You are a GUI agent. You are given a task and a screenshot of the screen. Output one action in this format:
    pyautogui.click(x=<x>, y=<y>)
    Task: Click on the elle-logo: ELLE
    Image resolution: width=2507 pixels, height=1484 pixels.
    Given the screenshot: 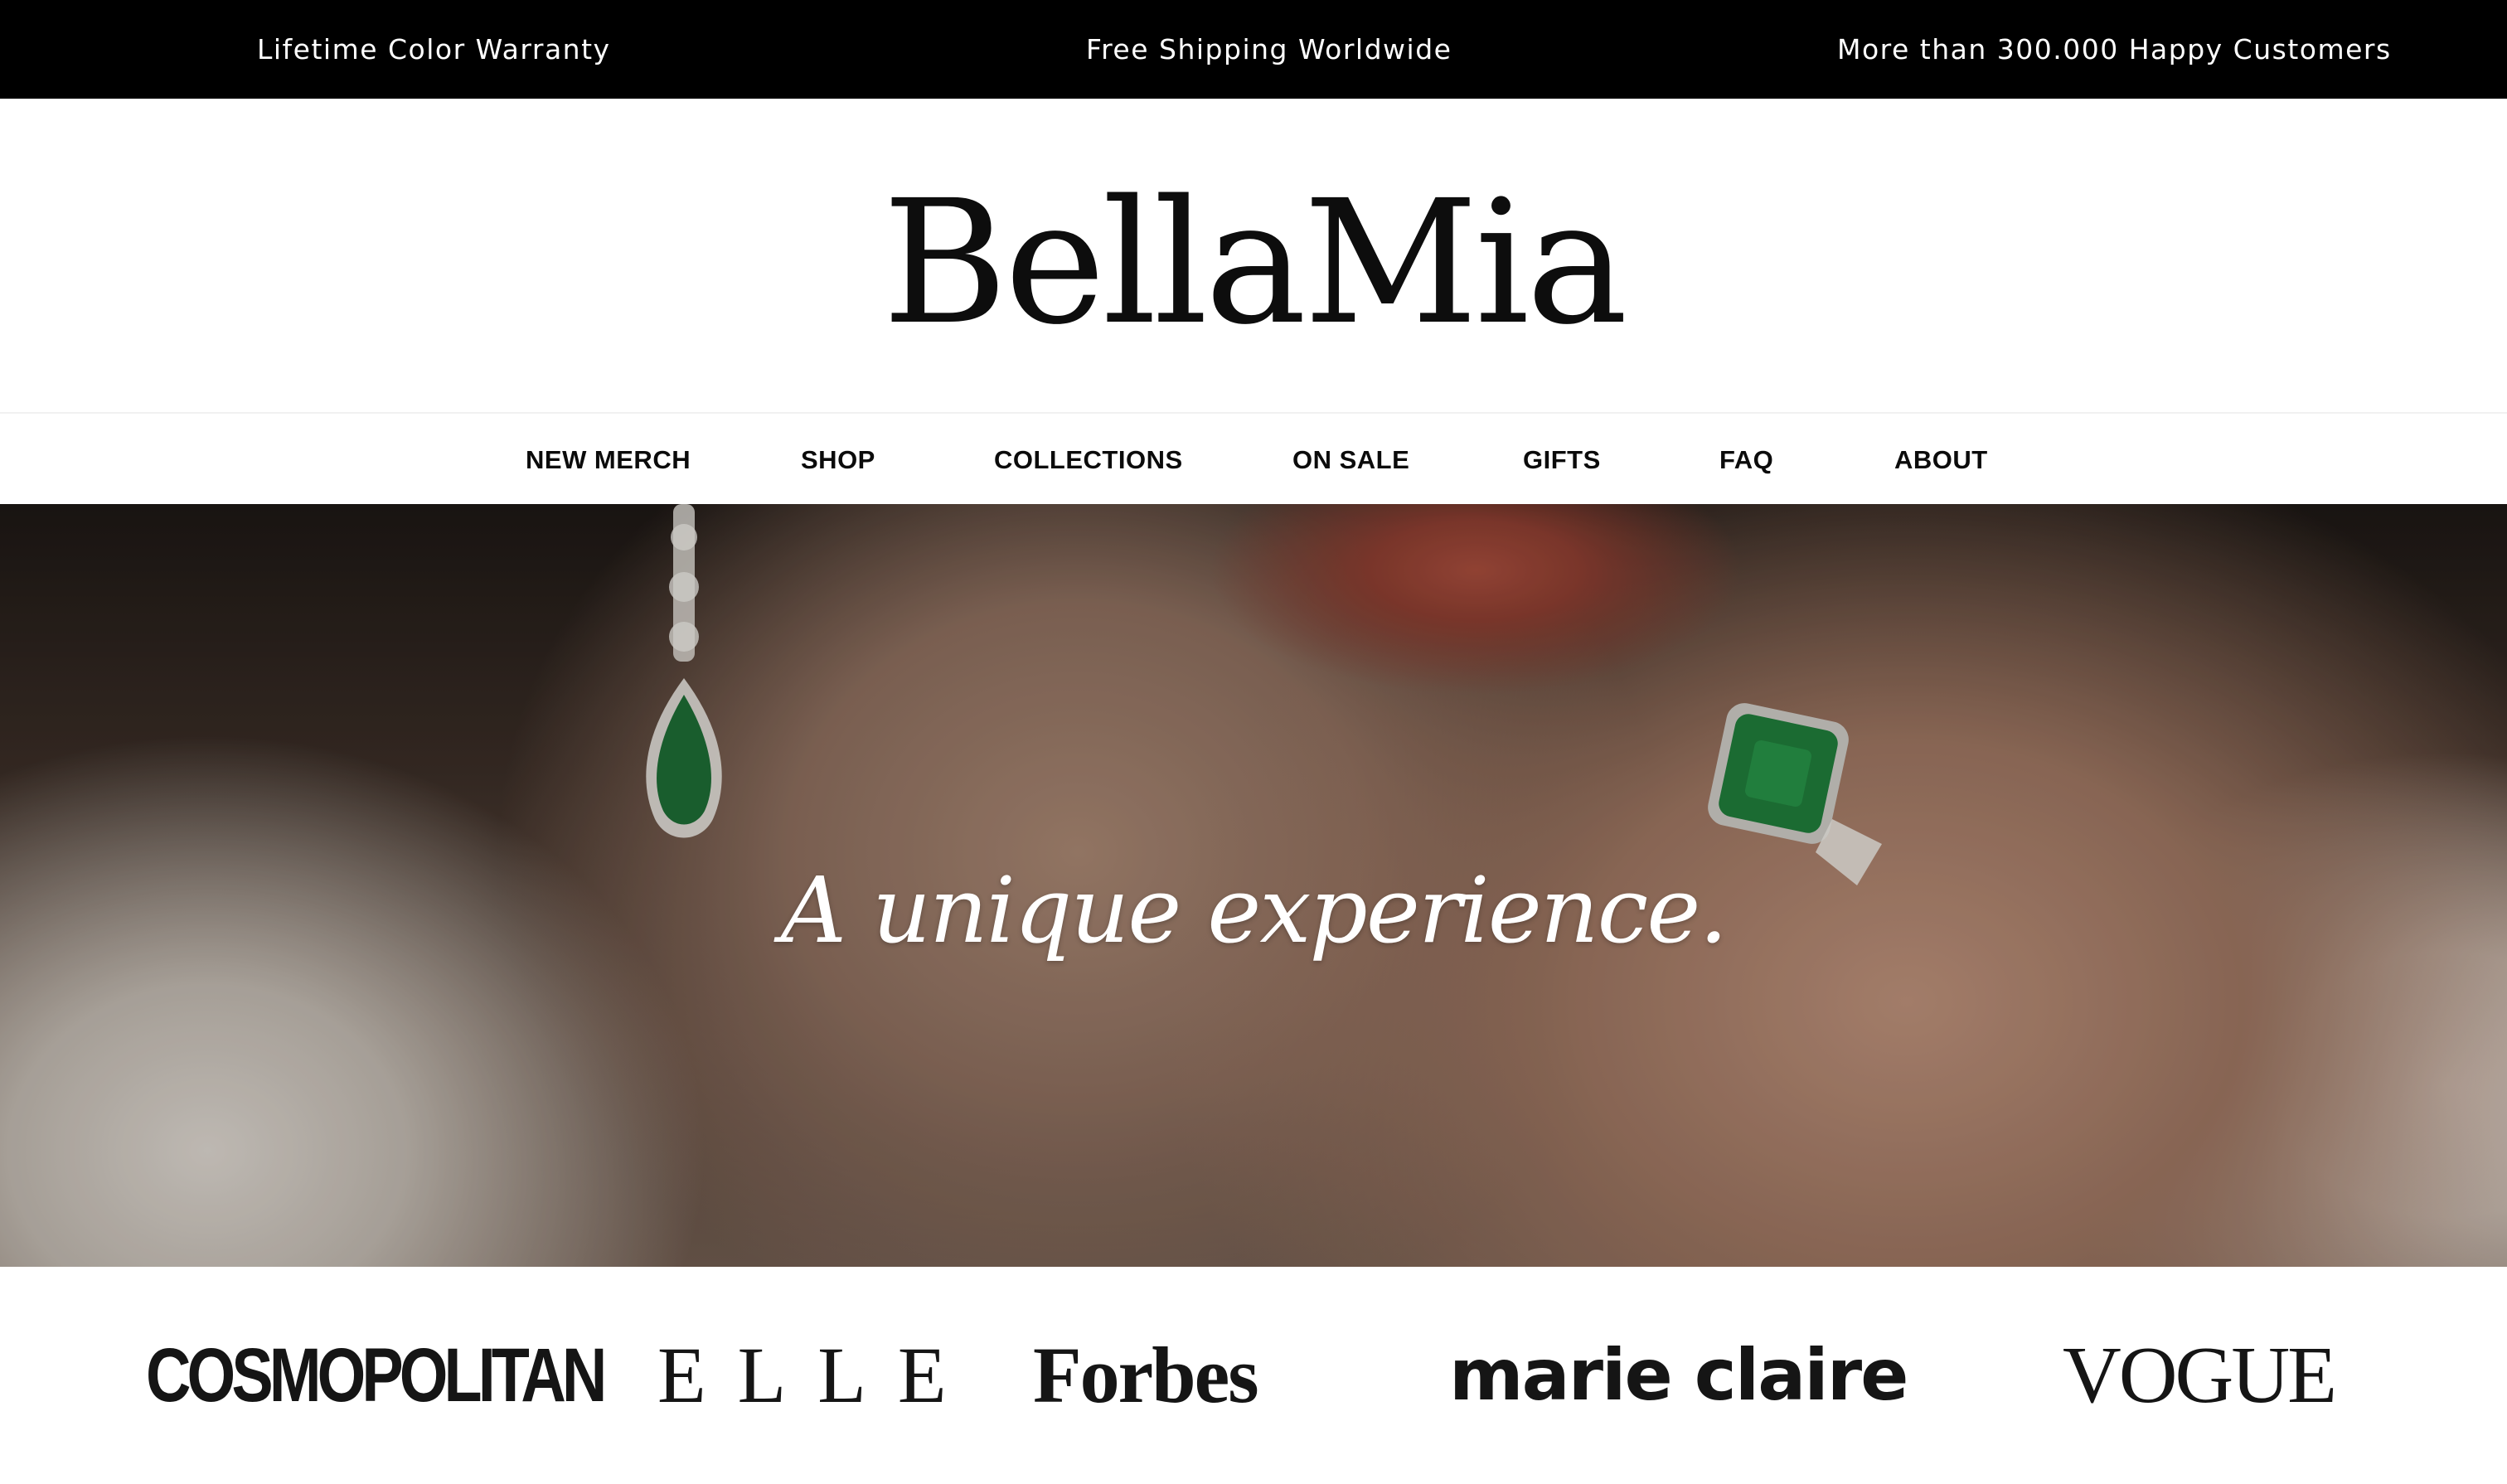 What is the action you would take?
    pyautogui.click(x=817, y=1375)
    